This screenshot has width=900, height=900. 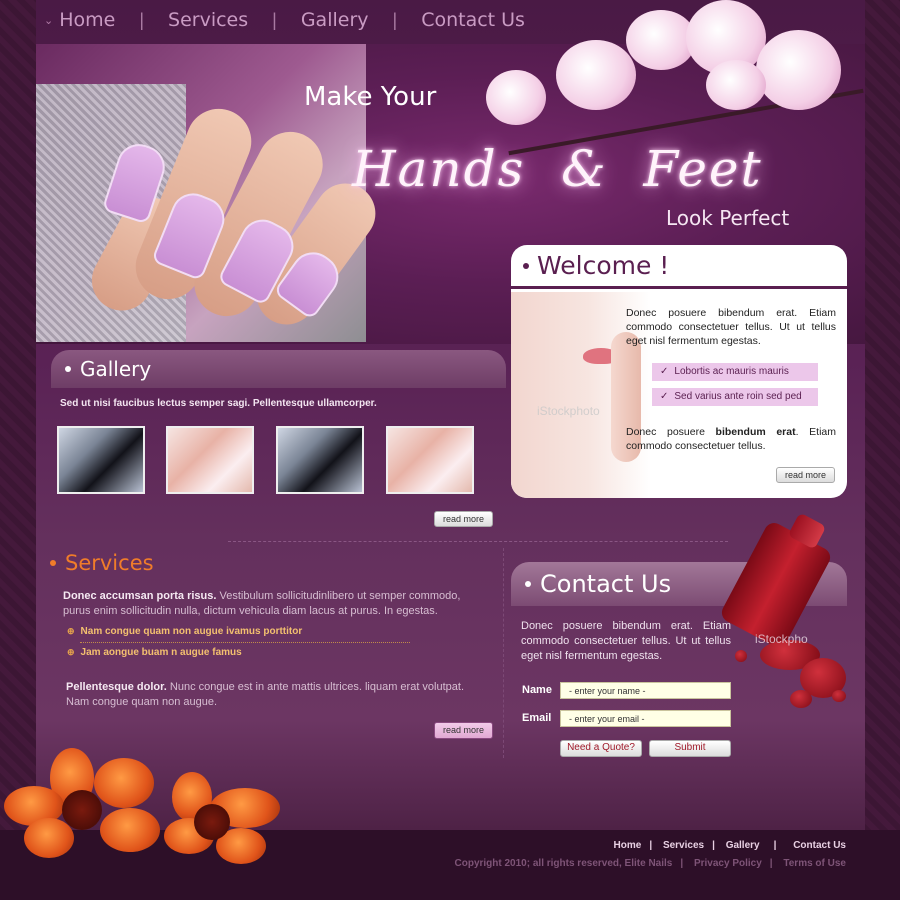 I want to click on hero-title-line1: Make Your, so click(x=370, y=97).